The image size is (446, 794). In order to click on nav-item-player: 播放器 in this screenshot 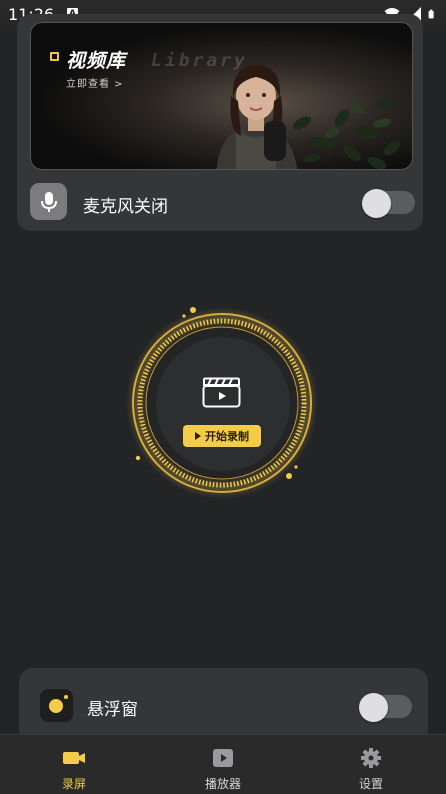, I will do `click(223, 768)`.